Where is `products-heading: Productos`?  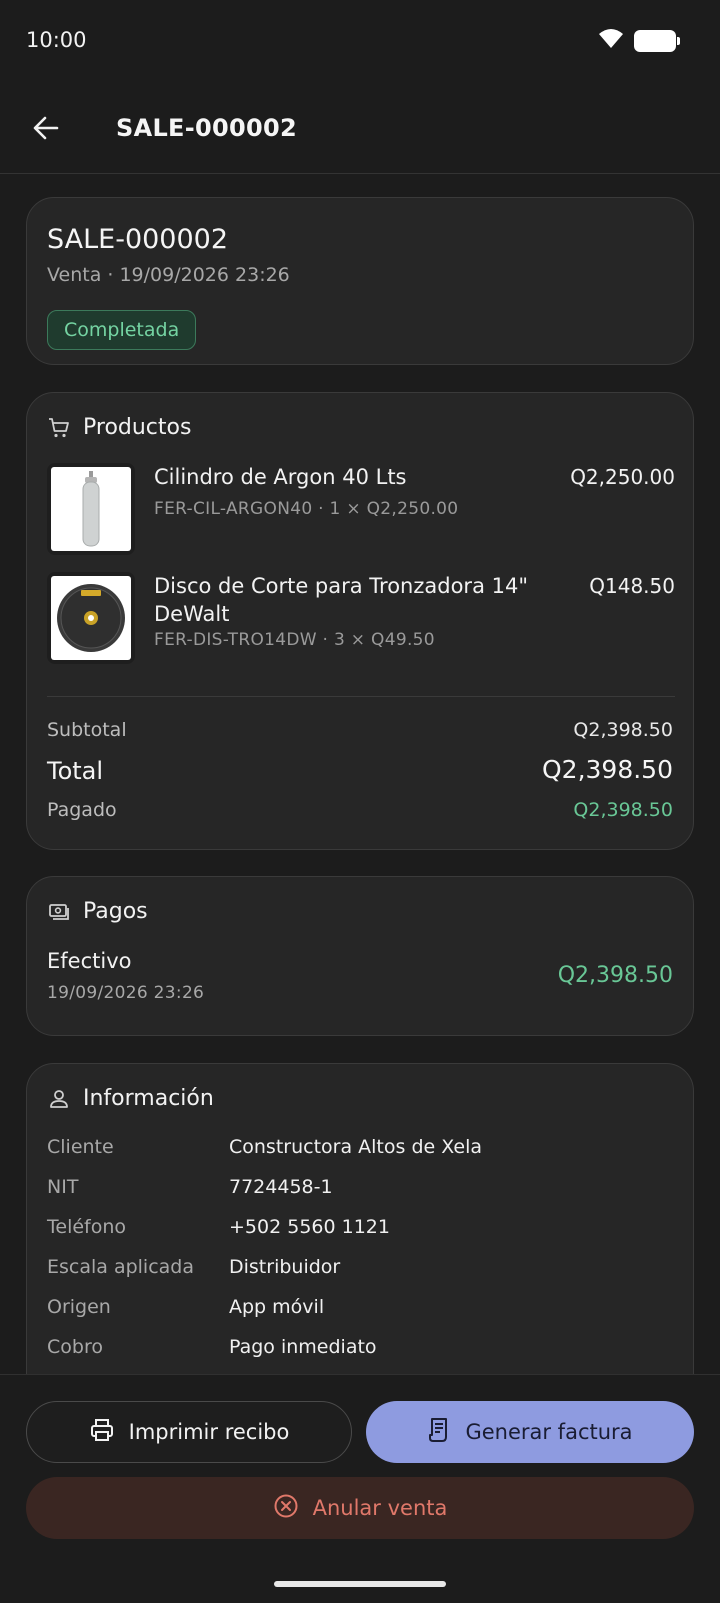
products-heading: Productos is located at coordinates (119, 427).